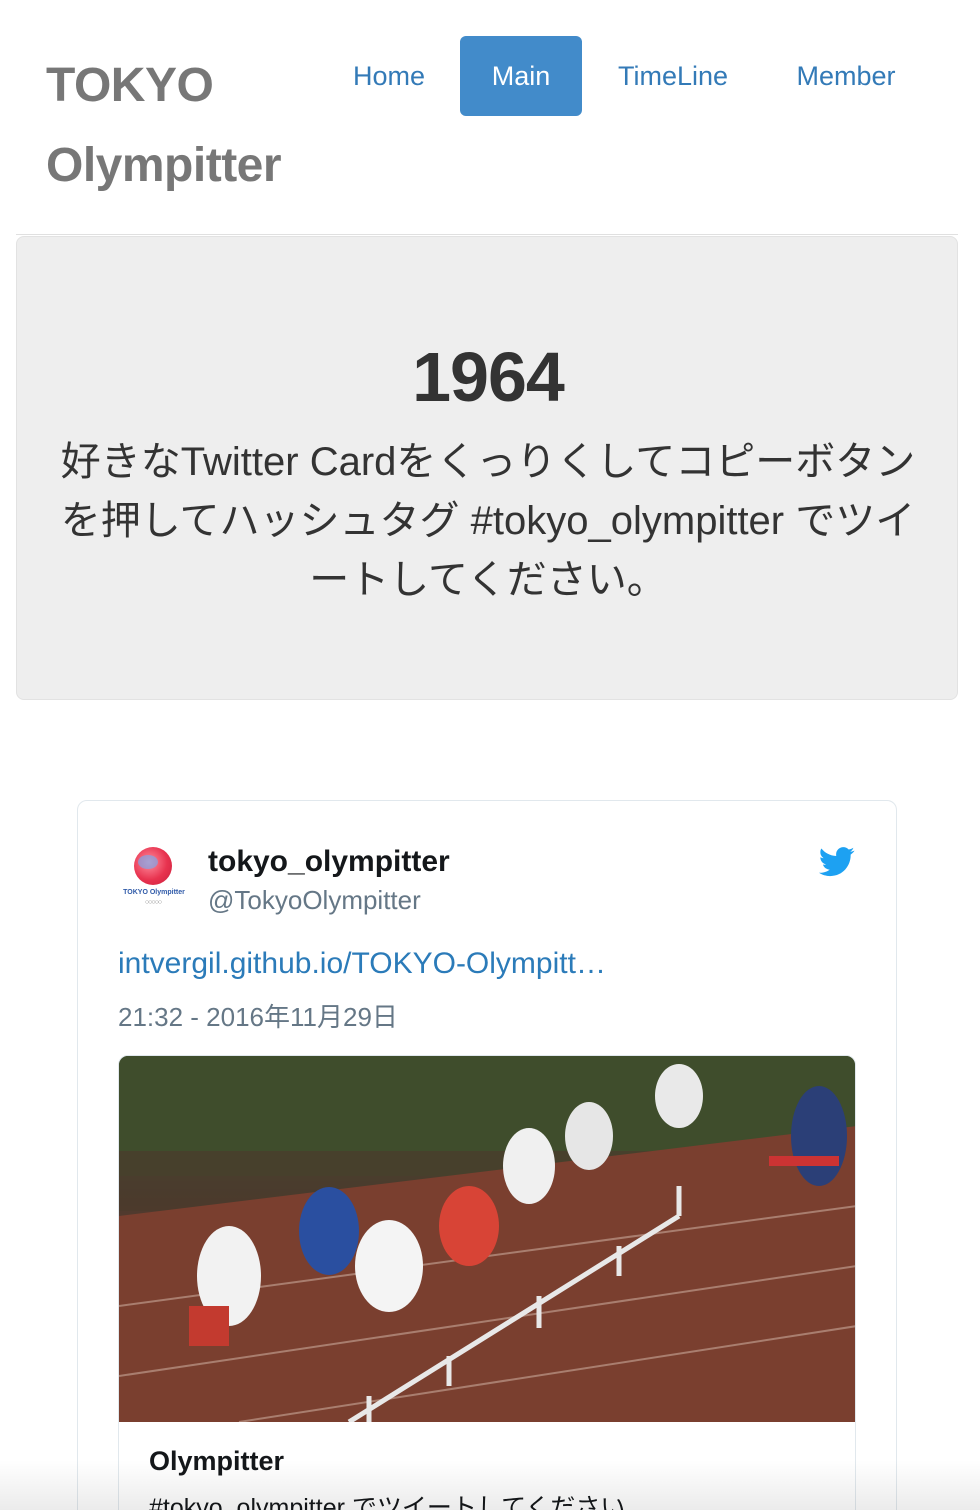  What do you see at coordinates (153, 902) in the screenshot?
I see `olympic-rings-icon: ○○○○○` at bounding box center [153, 902].